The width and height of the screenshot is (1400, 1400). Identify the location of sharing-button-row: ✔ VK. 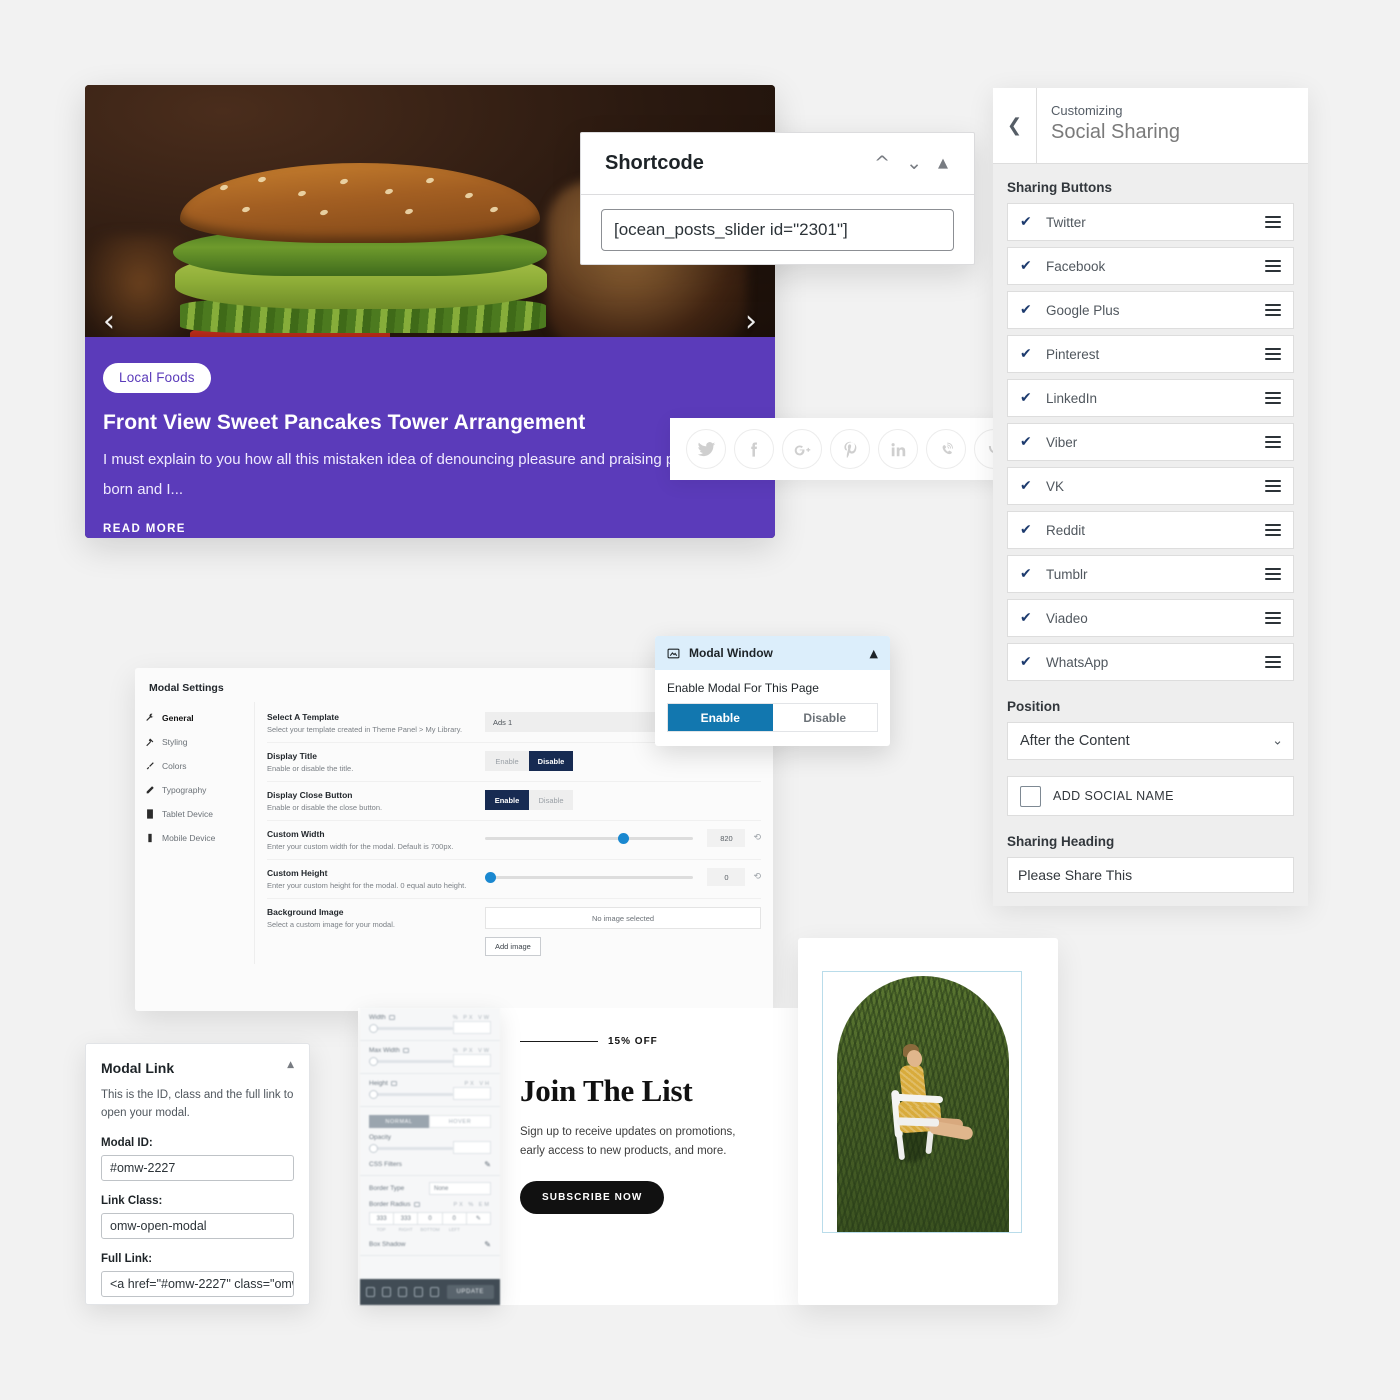
(1150, 486).